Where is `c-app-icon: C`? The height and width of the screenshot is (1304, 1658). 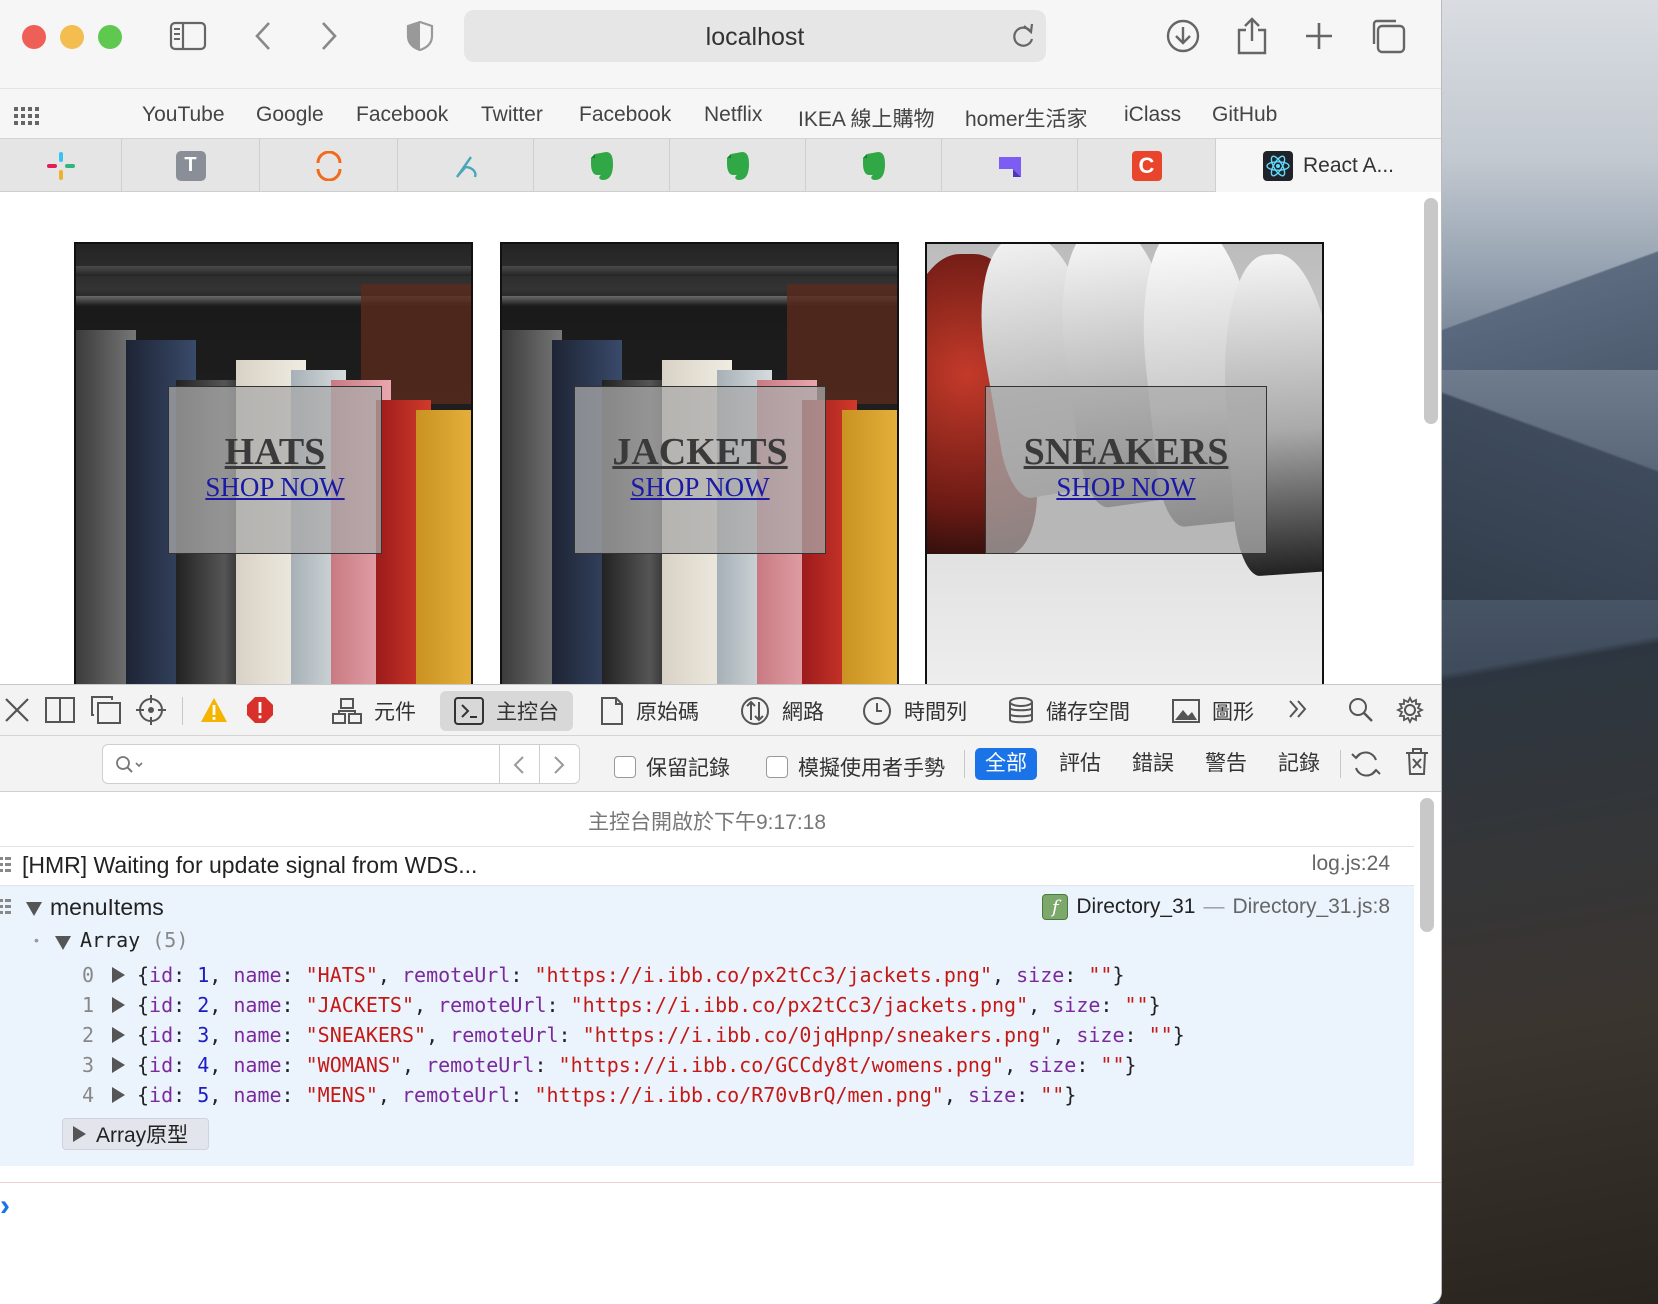
c-app-icon: C is located at coordinates (1146, 165).